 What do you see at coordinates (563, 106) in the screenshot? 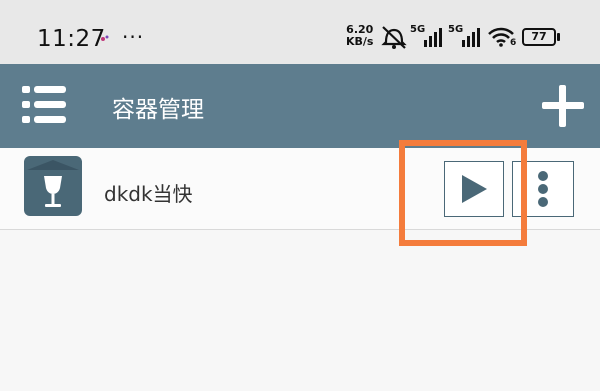
I see `add-icon` at bounding box center [563, 106].